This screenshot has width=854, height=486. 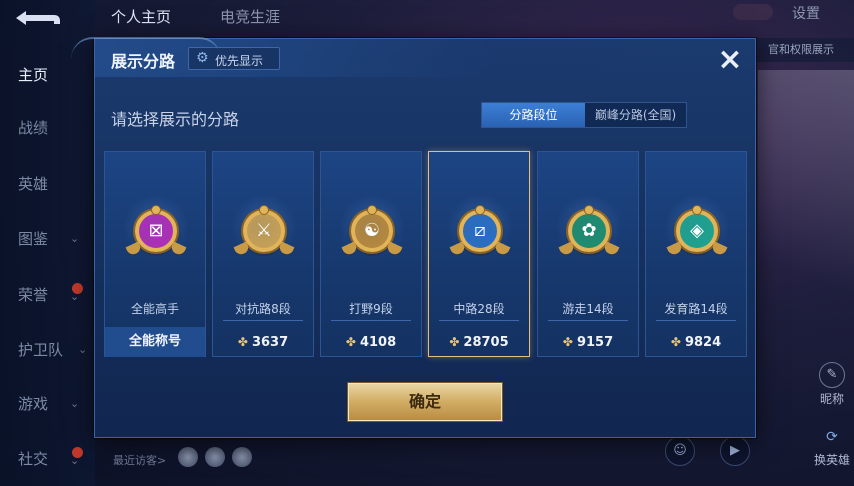 I want to click on sidebar-item-heroes: 英雄, so click(x=47, y=184).